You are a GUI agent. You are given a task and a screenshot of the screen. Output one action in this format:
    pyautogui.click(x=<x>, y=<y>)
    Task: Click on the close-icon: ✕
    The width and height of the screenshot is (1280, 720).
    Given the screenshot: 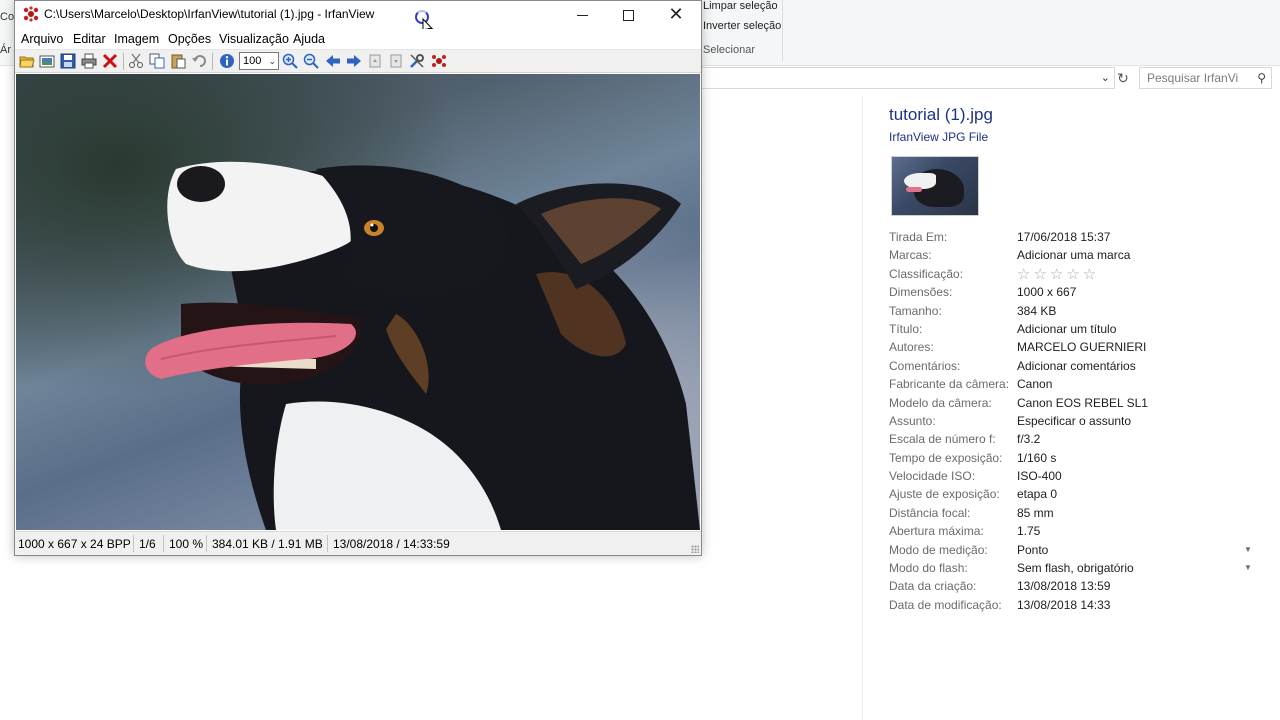 What is the action you would take?
    pyautogui.click(x=676, y=14)
    